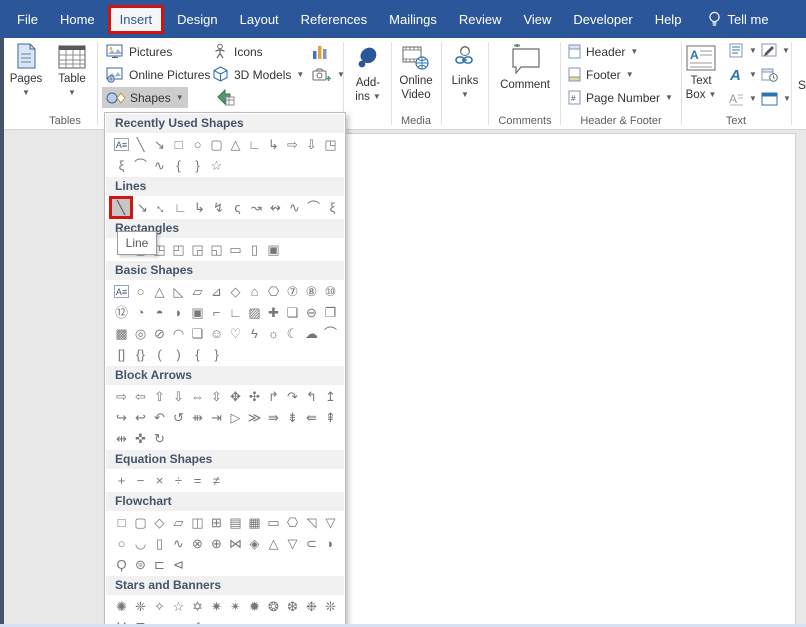 Image resolution: width=806 pixels, height=627 pixels. Describe the element at coordinates (292, 334) in the screenshot. I see `shape-moon: ☾` at that location.